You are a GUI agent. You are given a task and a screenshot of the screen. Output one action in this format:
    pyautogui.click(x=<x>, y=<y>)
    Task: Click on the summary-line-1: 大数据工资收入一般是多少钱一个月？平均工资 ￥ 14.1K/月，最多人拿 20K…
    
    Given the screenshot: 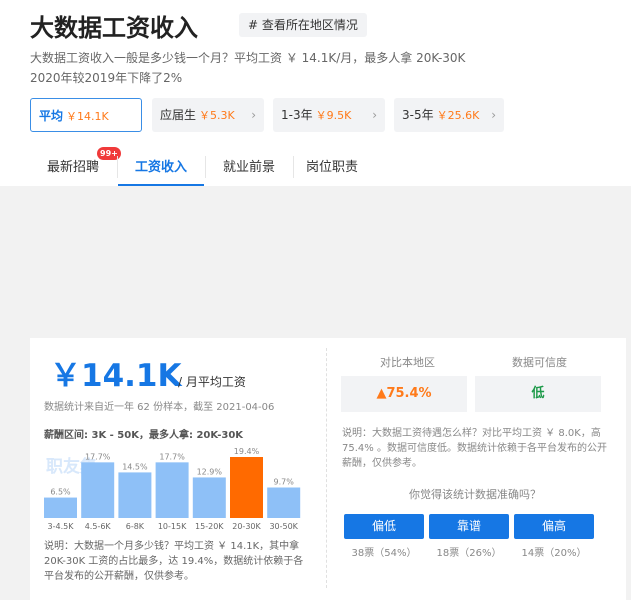 What is the action you would take?
    pyautogui.click(x=248, y=58)
    